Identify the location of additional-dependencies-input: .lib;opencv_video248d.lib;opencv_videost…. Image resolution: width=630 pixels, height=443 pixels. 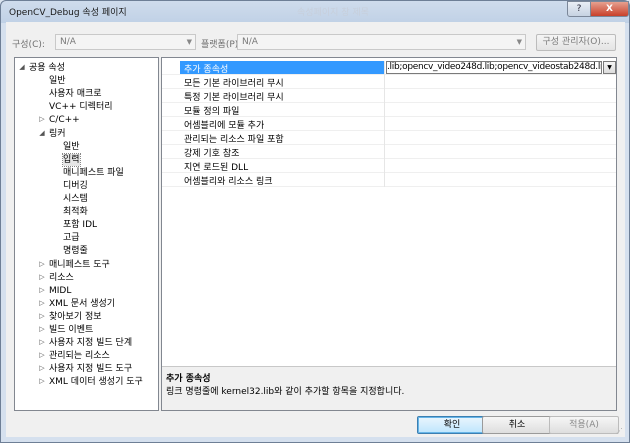
(494, 67).